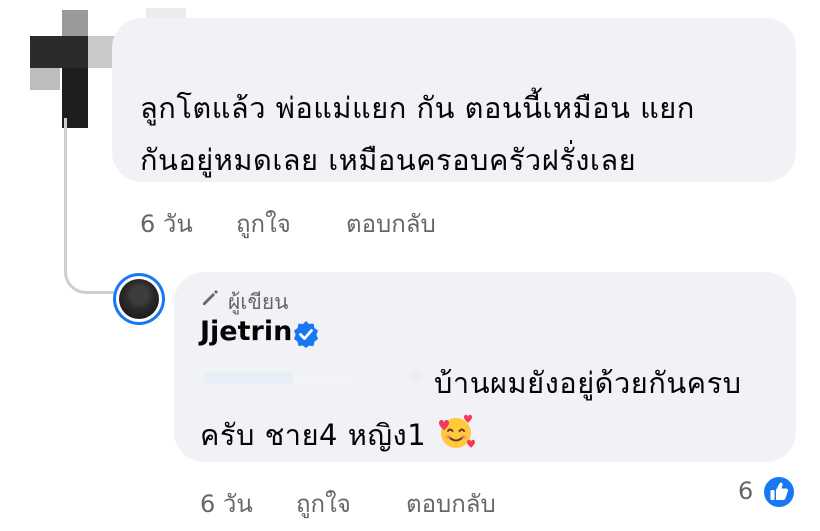 This screenshot has width=820, height=531. Describe the element at coordinates (313, 435) in the screenshot. I see `reply-text-line: ครับ ชาย4 หญิง1` at that location.